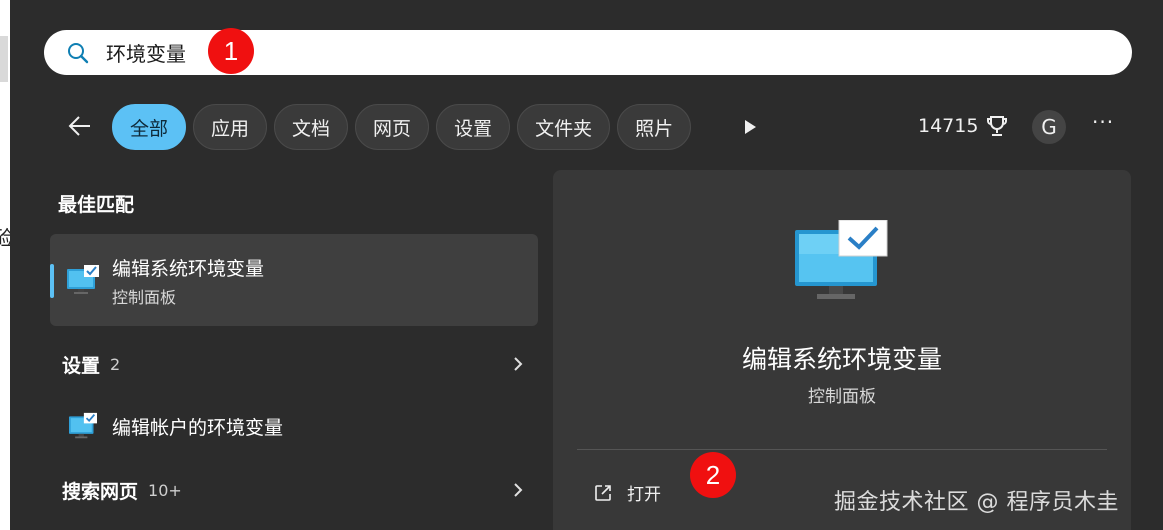  I want to click on filter-tab-settings: 设置, so click(473, 127).